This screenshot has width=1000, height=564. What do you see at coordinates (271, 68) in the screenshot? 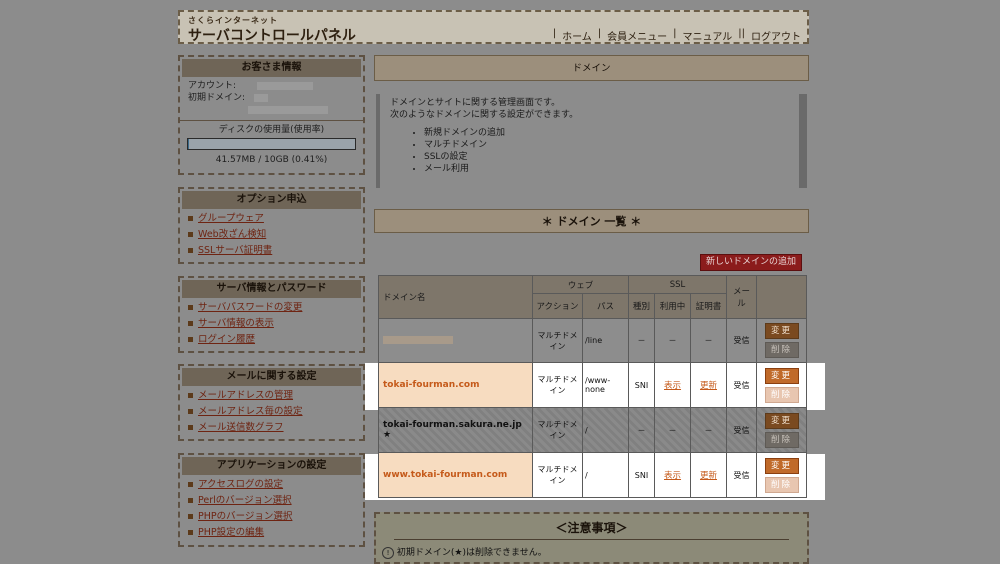
I see `customer-info-title: お客さま情報` at bounding box center [271, 68].